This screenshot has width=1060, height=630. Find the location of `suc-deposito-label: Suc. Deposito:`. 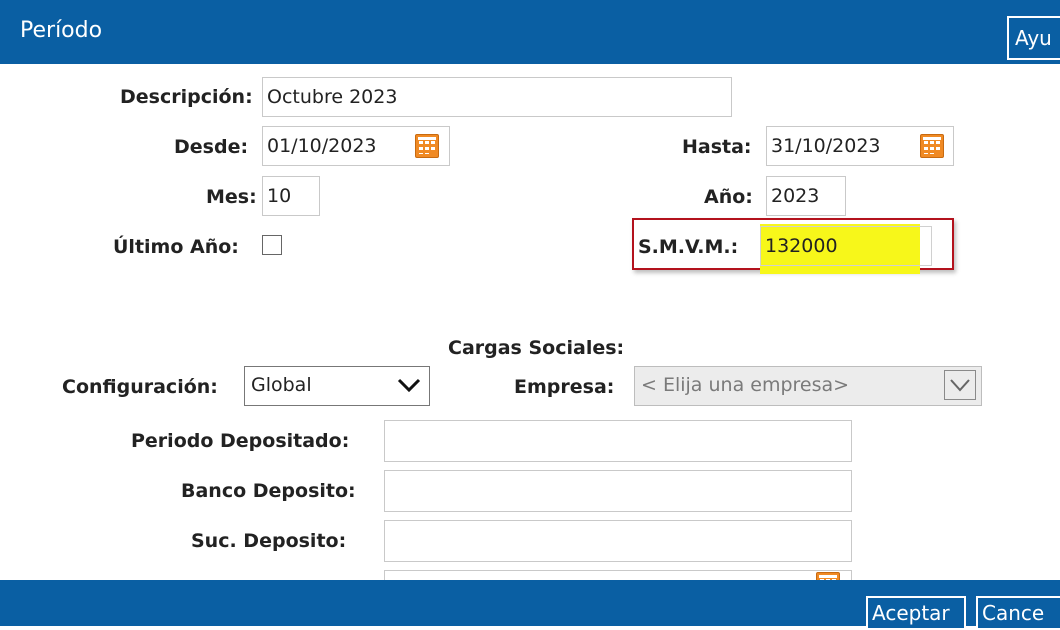

suc-deposito-label: Suc. Deposito: is located at coordinates (269, 541).